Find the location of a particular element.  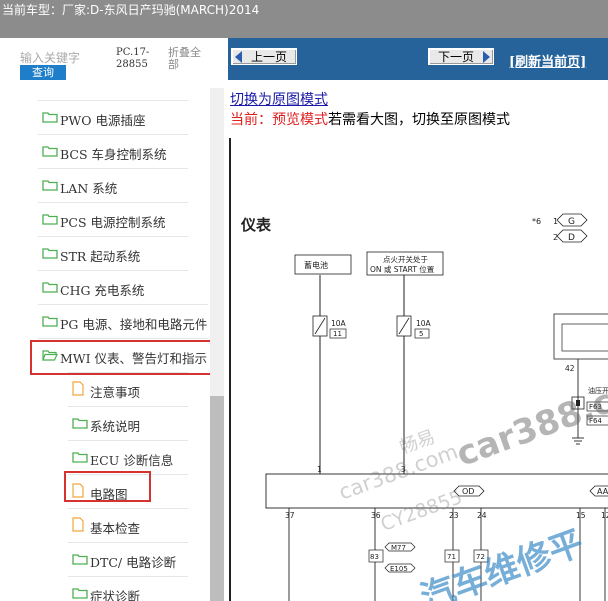

tree-item-ecu-diagnosis: ECU 诊断信息 is located at coordinates (128, 456).